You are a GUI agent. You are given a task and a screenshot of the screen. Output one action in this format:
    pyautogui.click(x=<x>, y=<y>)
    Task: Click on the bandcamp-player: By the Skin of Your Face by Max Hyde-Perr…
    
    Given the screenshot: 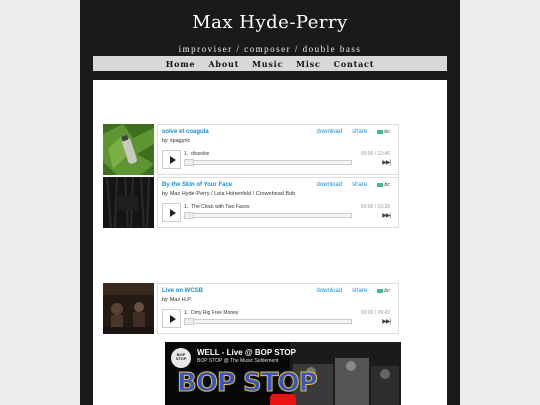 What is the action you would take?
    pyautogui.click(x=251, y=202)
    